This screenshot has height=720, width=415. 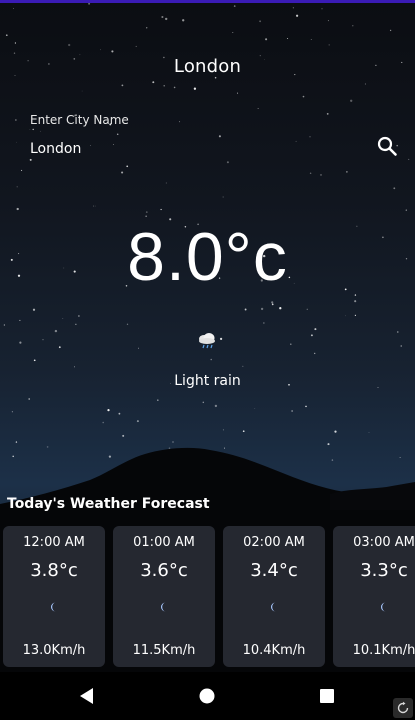 I want to click on city-search-input, so click(x=190, y=149).